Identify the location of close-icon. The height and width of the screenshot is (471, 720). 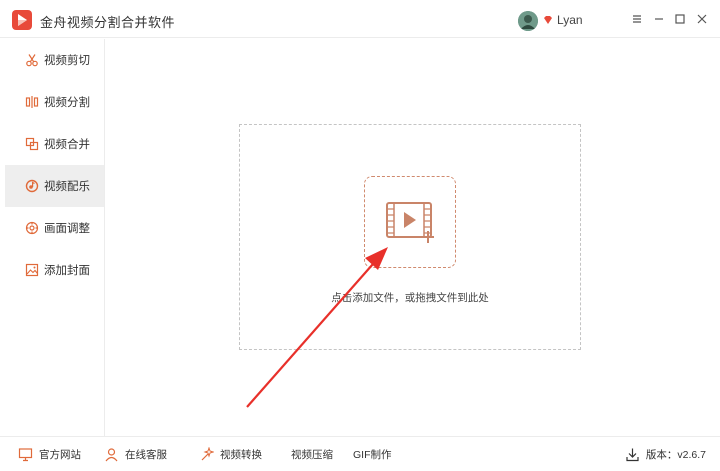
(702, 19).